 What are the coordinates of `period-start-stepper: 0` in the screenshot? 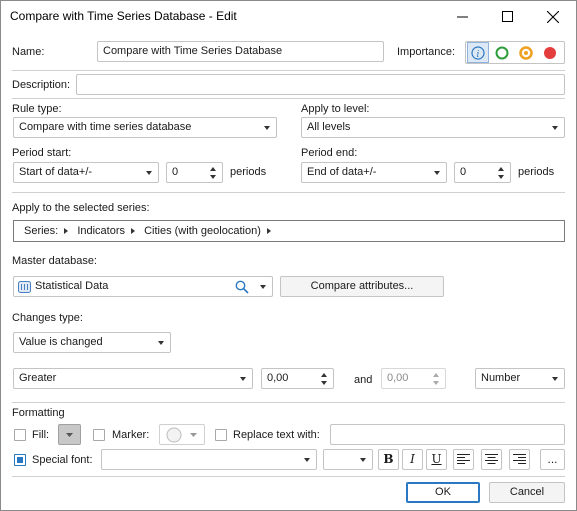 It's located at (194, 172).